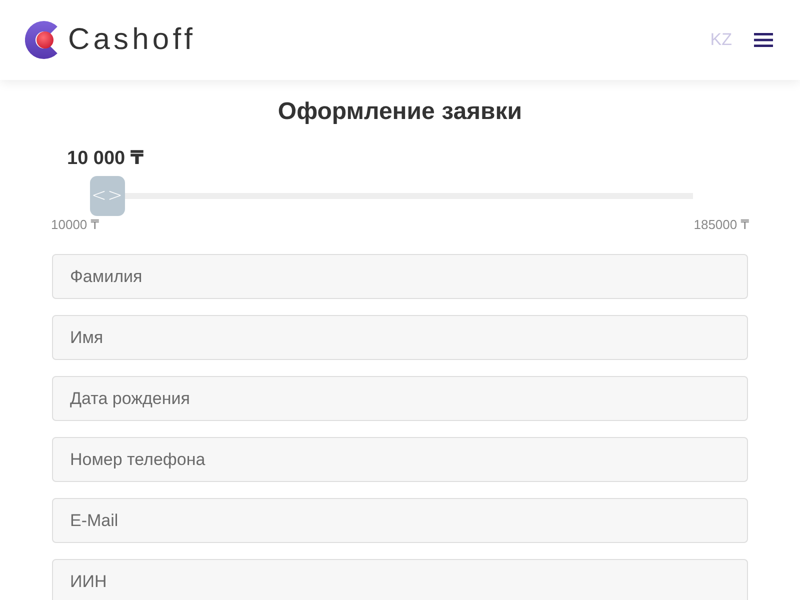  What do you see at coordinates (400, 520) in the screenshot?
I see `text-input-field: E-Mail` at bounding box center [400, 520].